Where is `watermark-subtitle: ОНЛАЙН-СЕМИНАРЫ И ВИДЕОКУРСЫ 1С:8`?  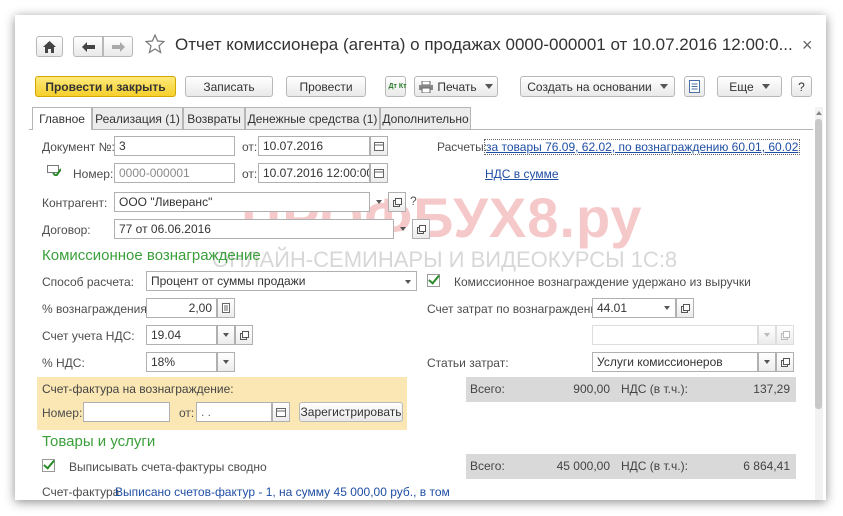 watermark-subtitle: ОНЛАЙН-СЕМИНАРЫ И ВИДЕОКУРСЫ 1С:8 is located at coordinates (445, 259).